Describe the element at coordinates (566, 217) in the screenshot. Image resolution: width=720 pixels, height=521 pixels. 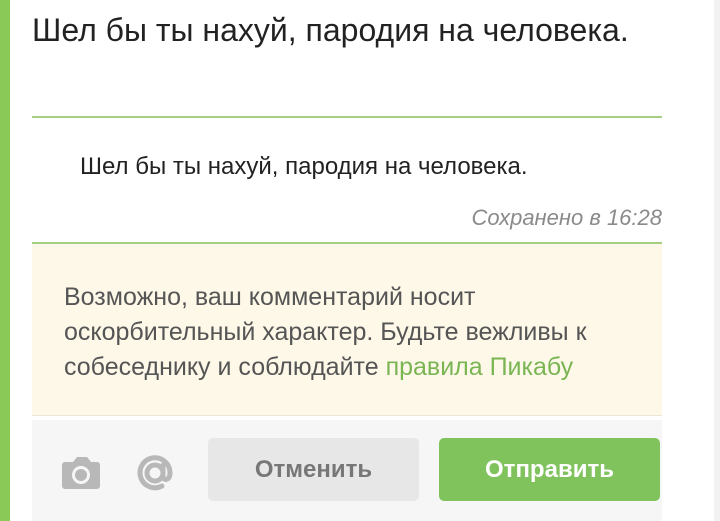
I see `saved-status: Сохранено в 16:28` at that location.